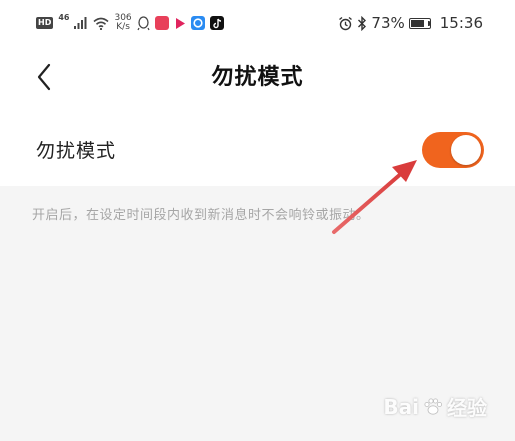 The height and width of the screenshot is (441, 515). I want to click on alarm-icon, so click(346, 23).